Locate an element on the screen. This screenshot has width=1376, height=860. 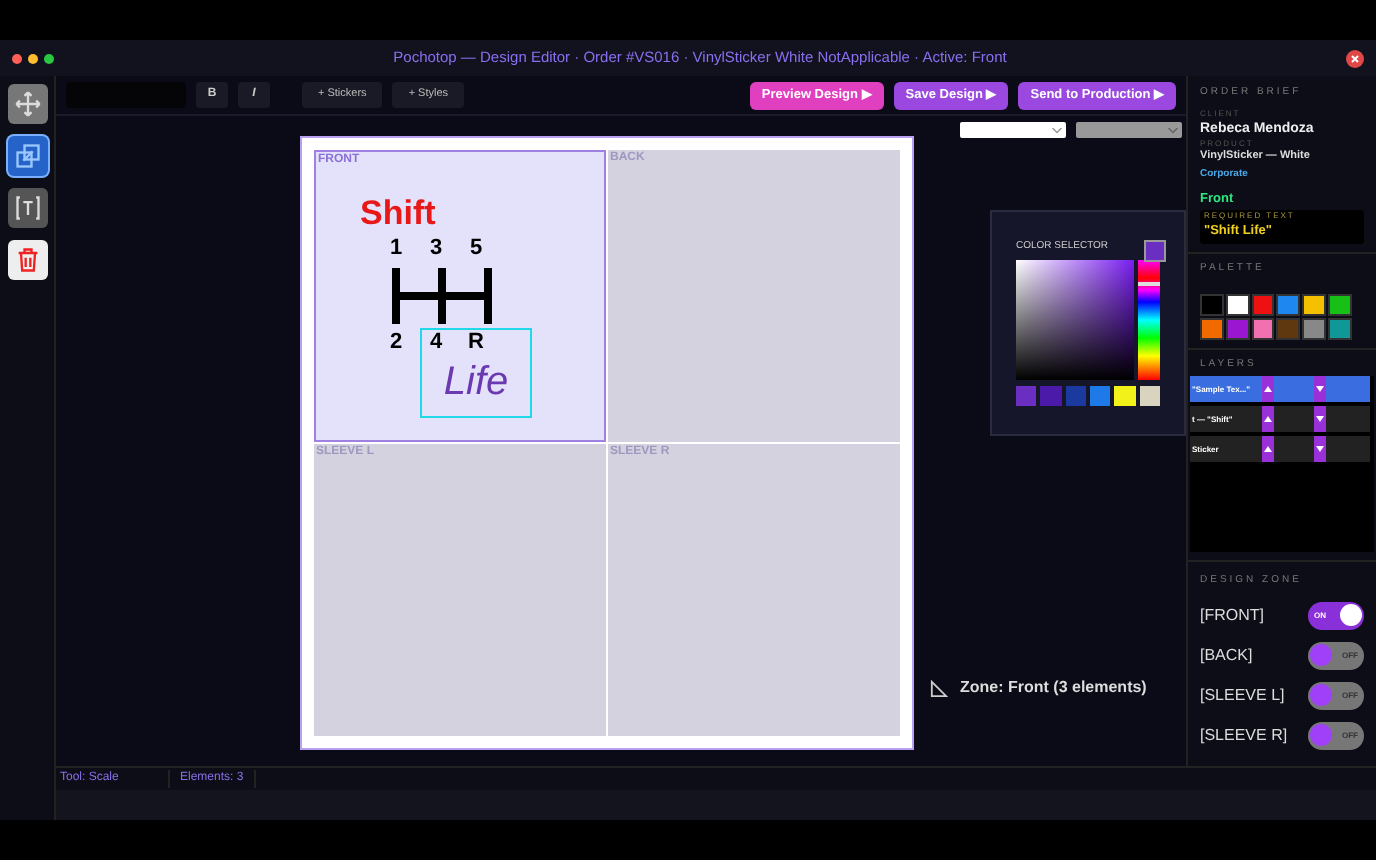
ruler-icon is located at coordinates (939, 688).